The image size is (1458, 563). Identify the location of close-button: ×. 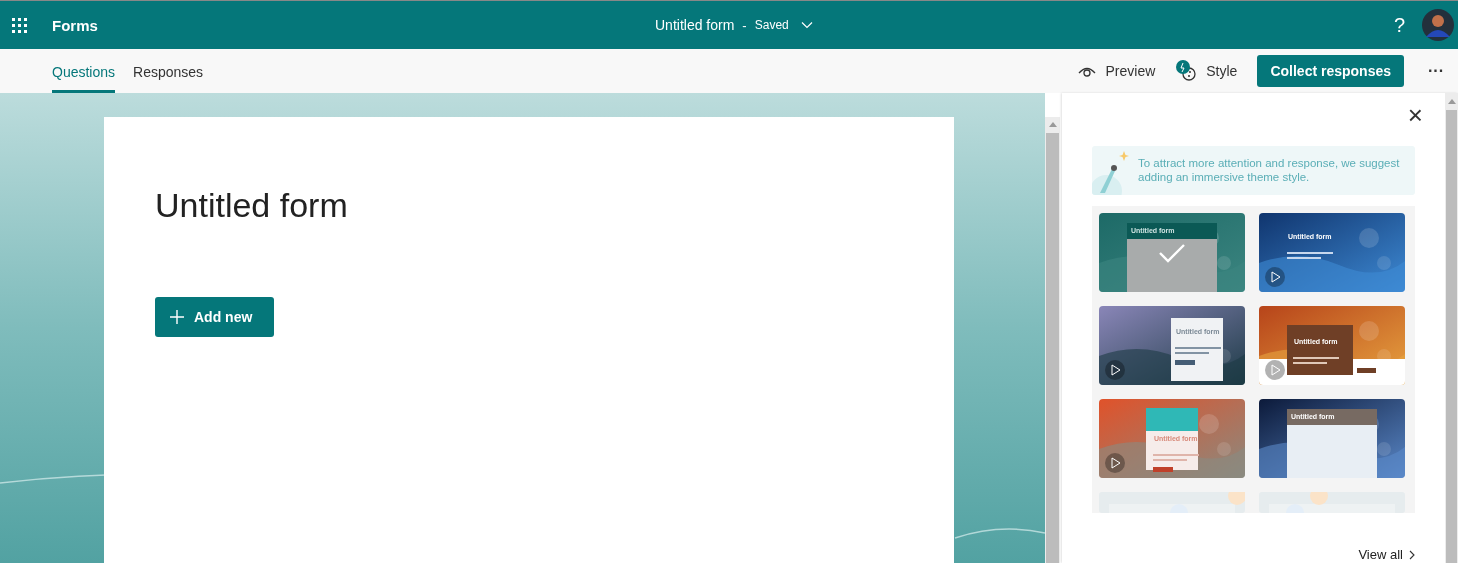
(1415, 115).